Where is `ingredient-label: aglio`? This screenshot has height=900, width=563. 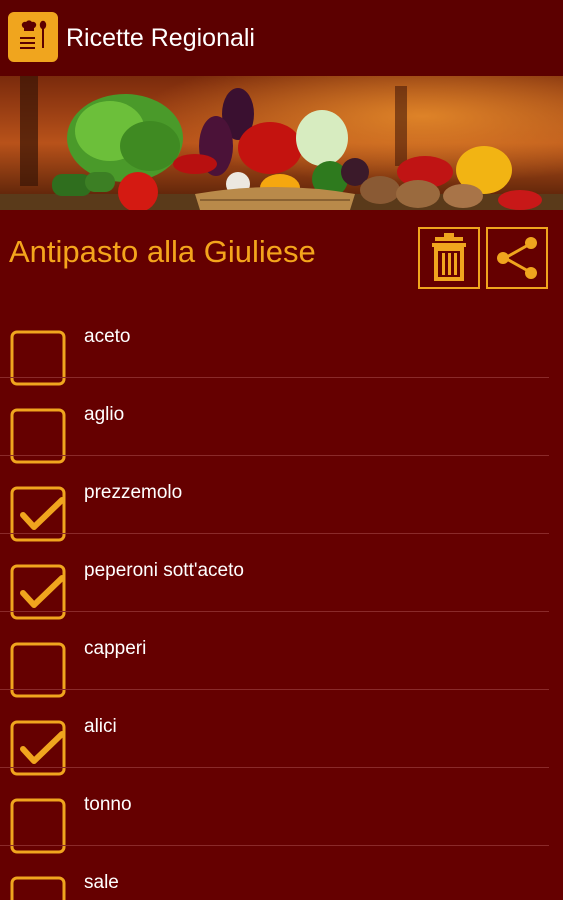 ingredient-label: aglio is located at coordinates (104, 414).